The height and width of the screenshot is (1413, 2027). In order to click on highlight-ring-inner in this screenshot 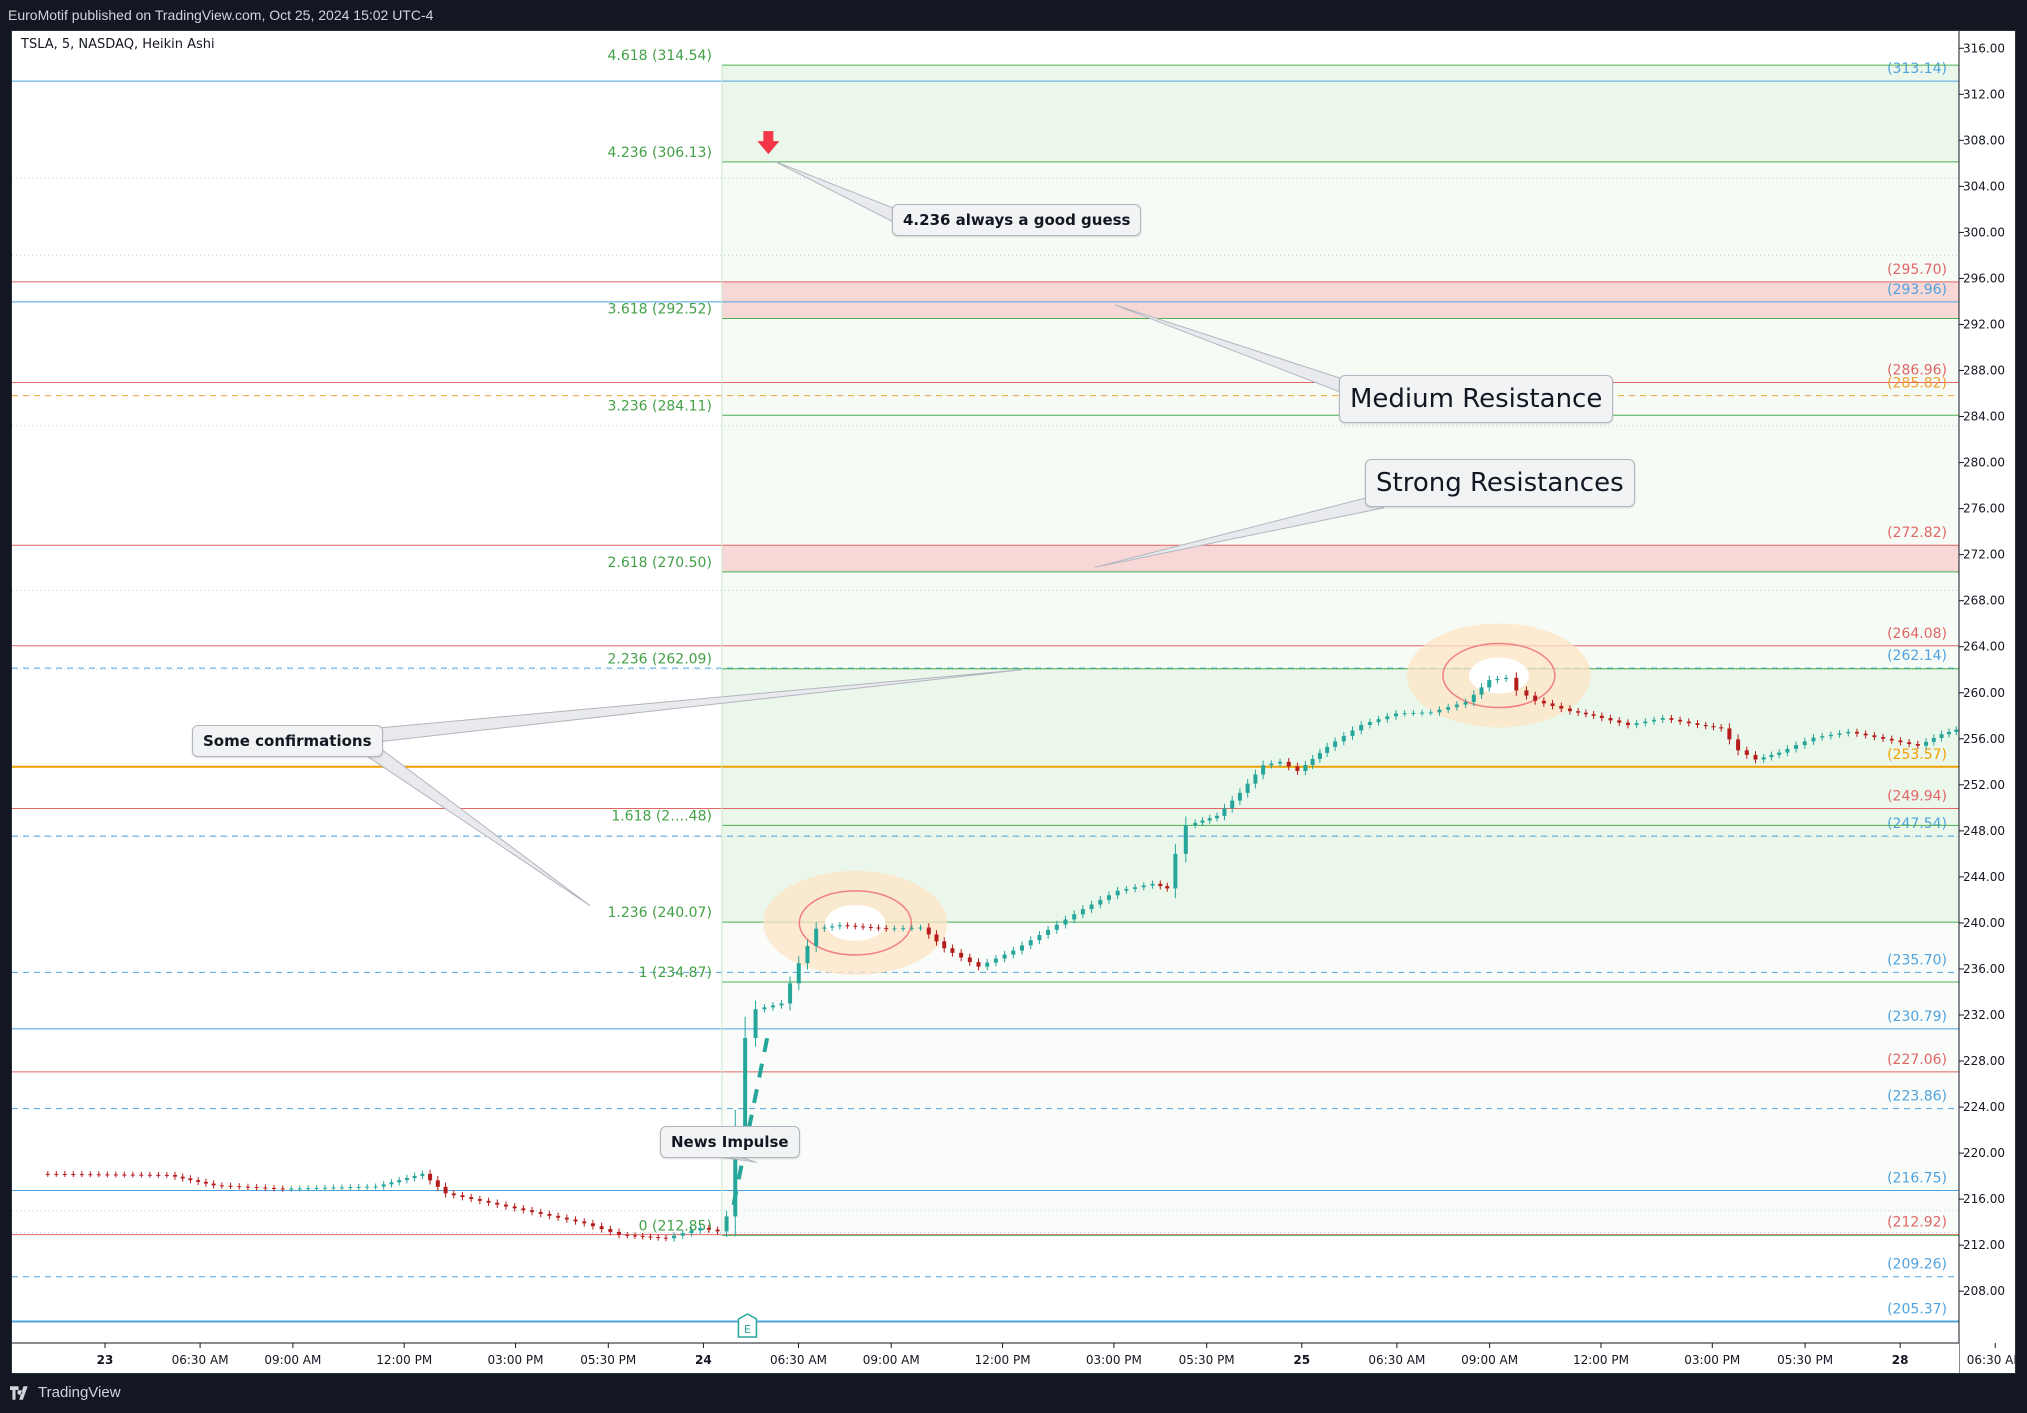, I will do `click(1498, 675)`.